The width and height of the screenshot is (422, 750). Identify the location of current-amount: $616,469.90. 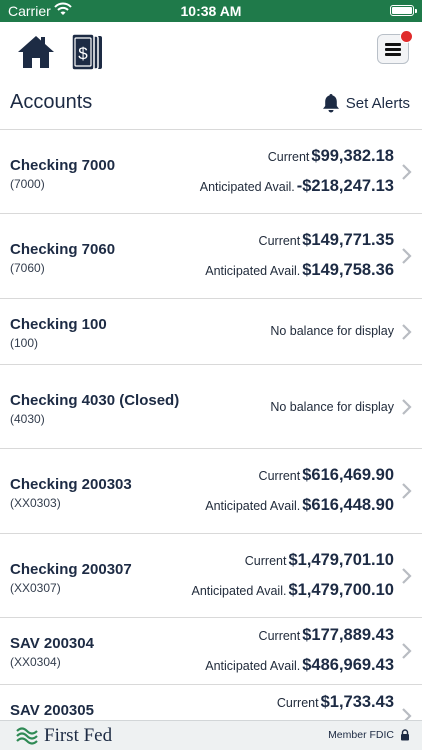
(348, 475).